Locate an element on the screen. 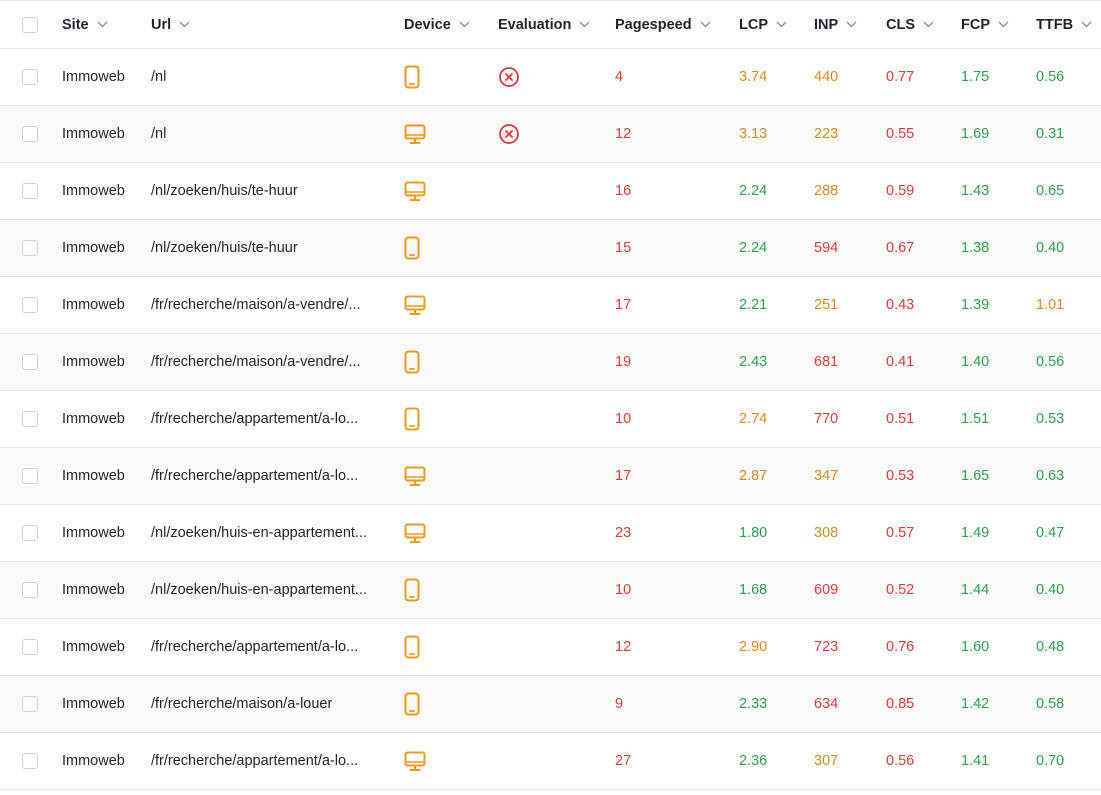  cls-cell: 0.67 is located at coordinates (900, 248).